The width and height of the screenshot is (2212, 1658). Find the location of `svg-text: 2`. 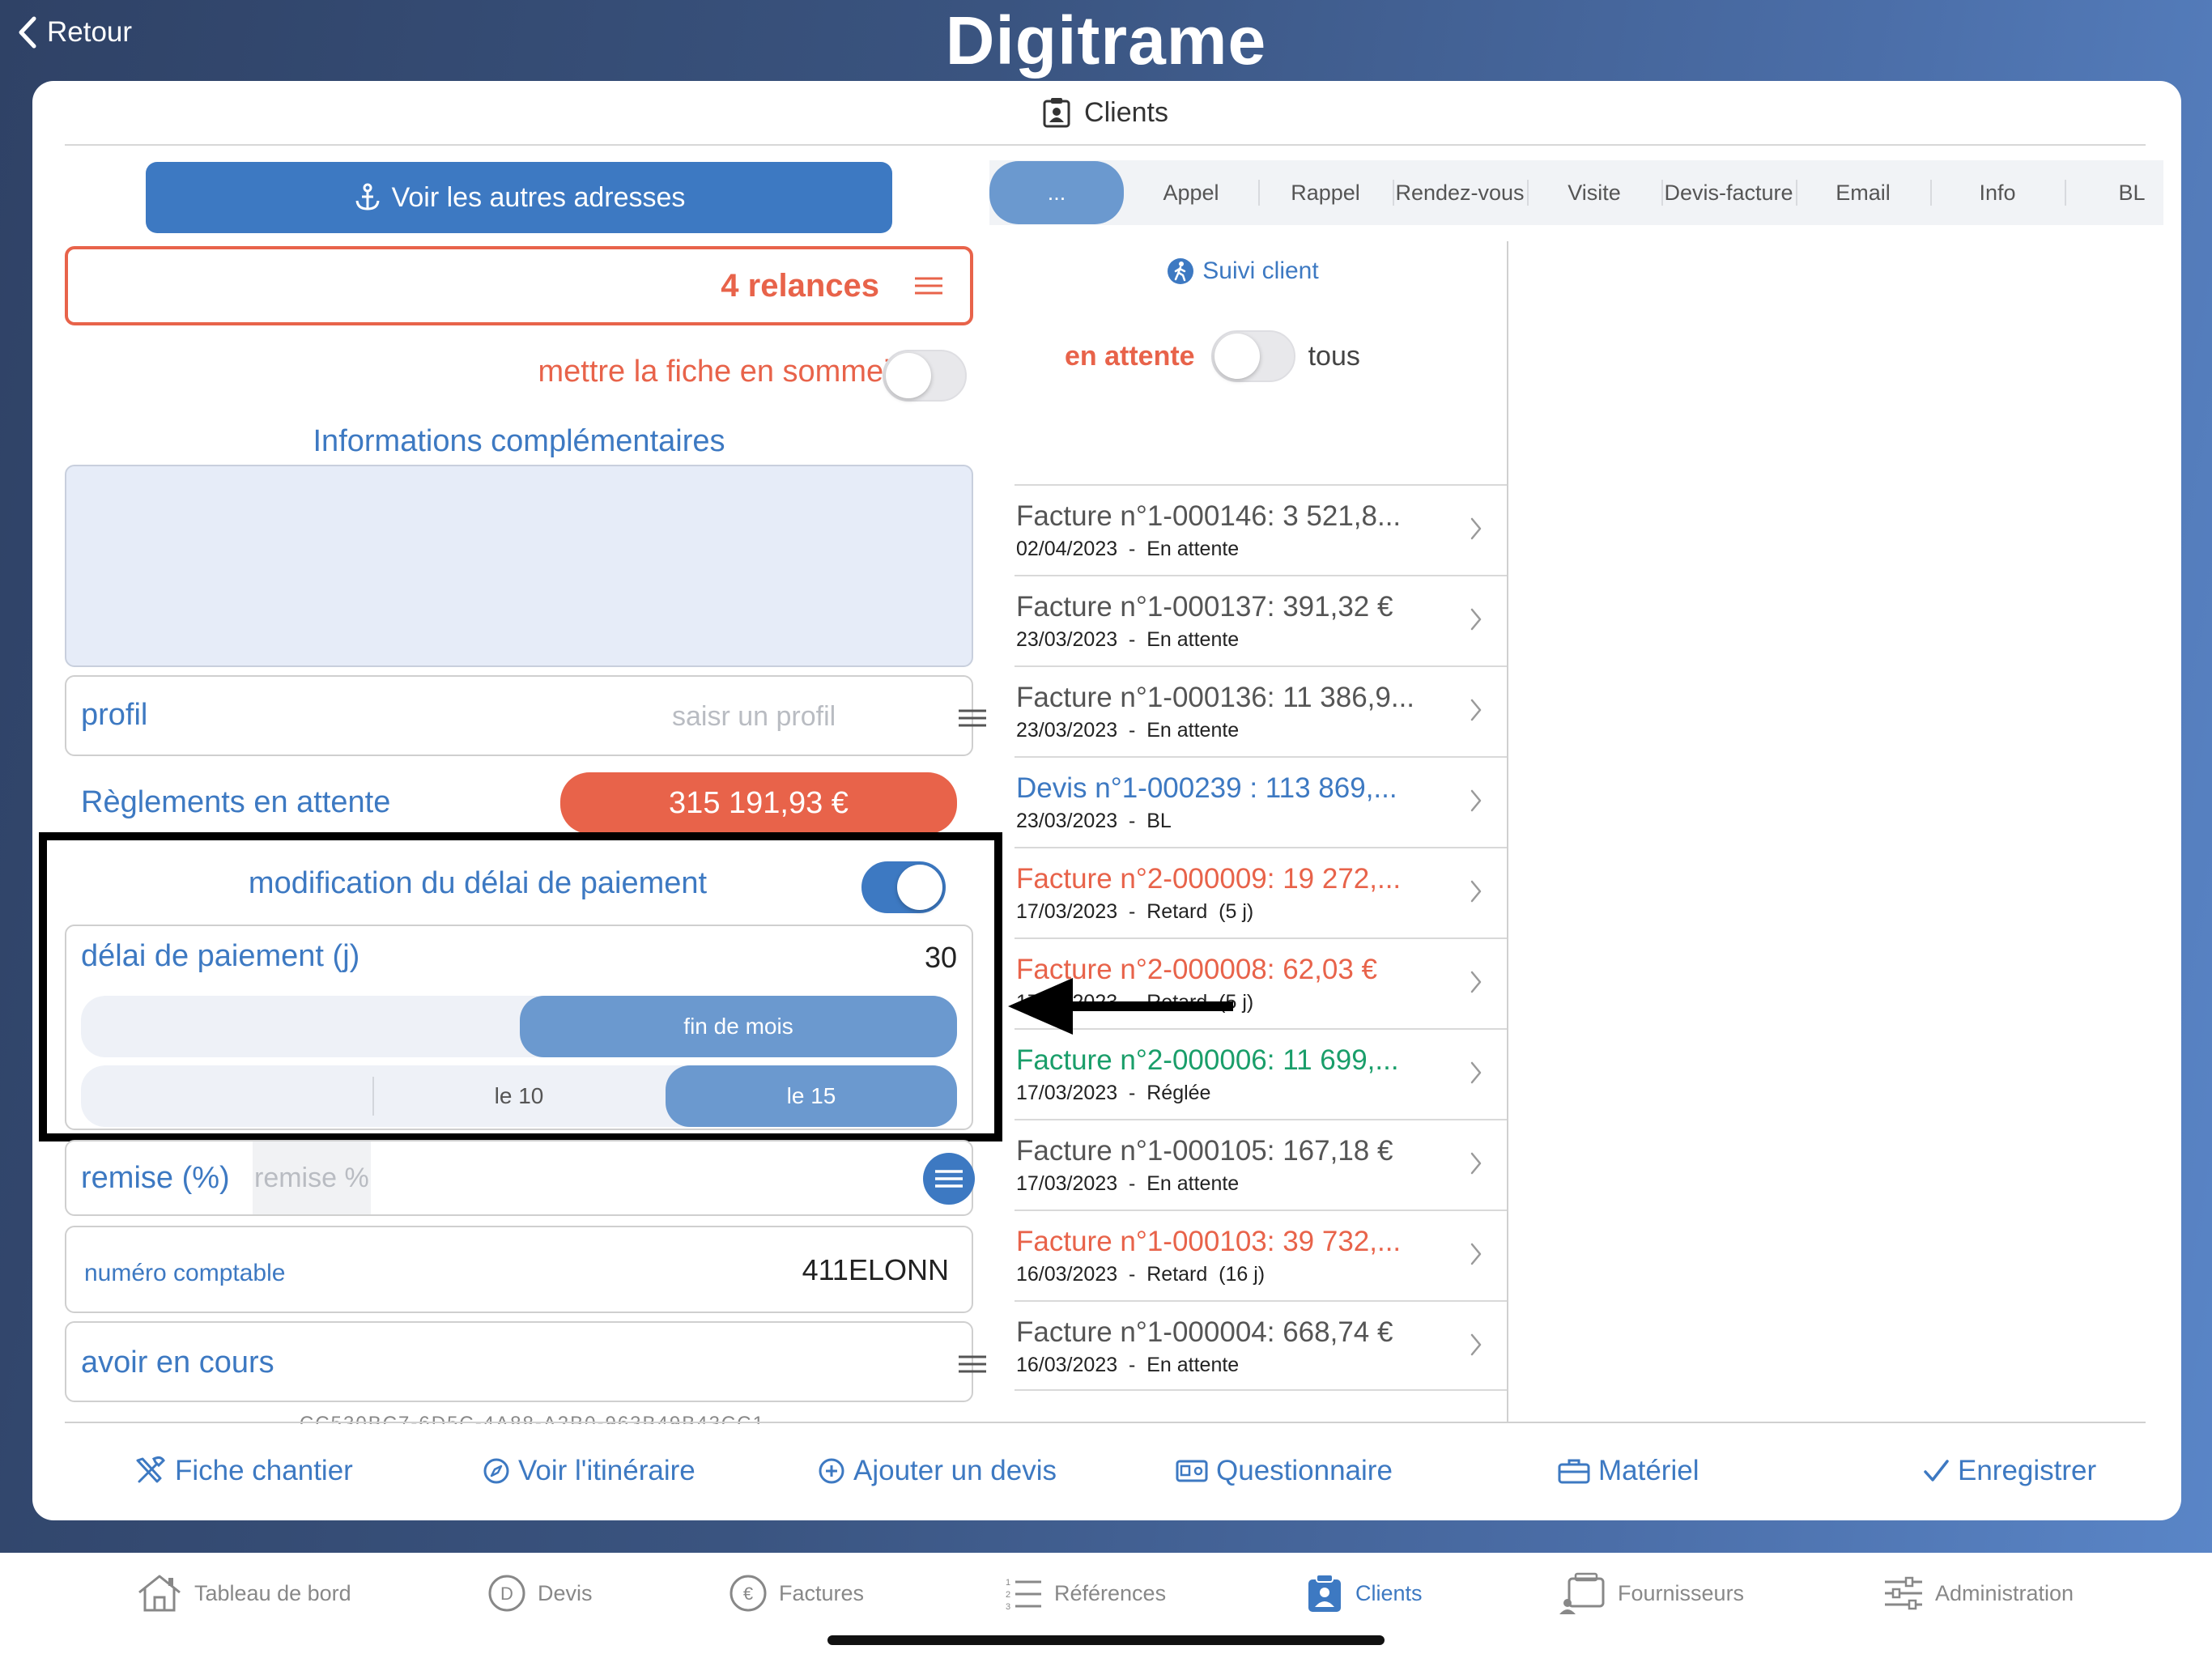

svg-text: 2 is located at coordinates (1008, 1595).